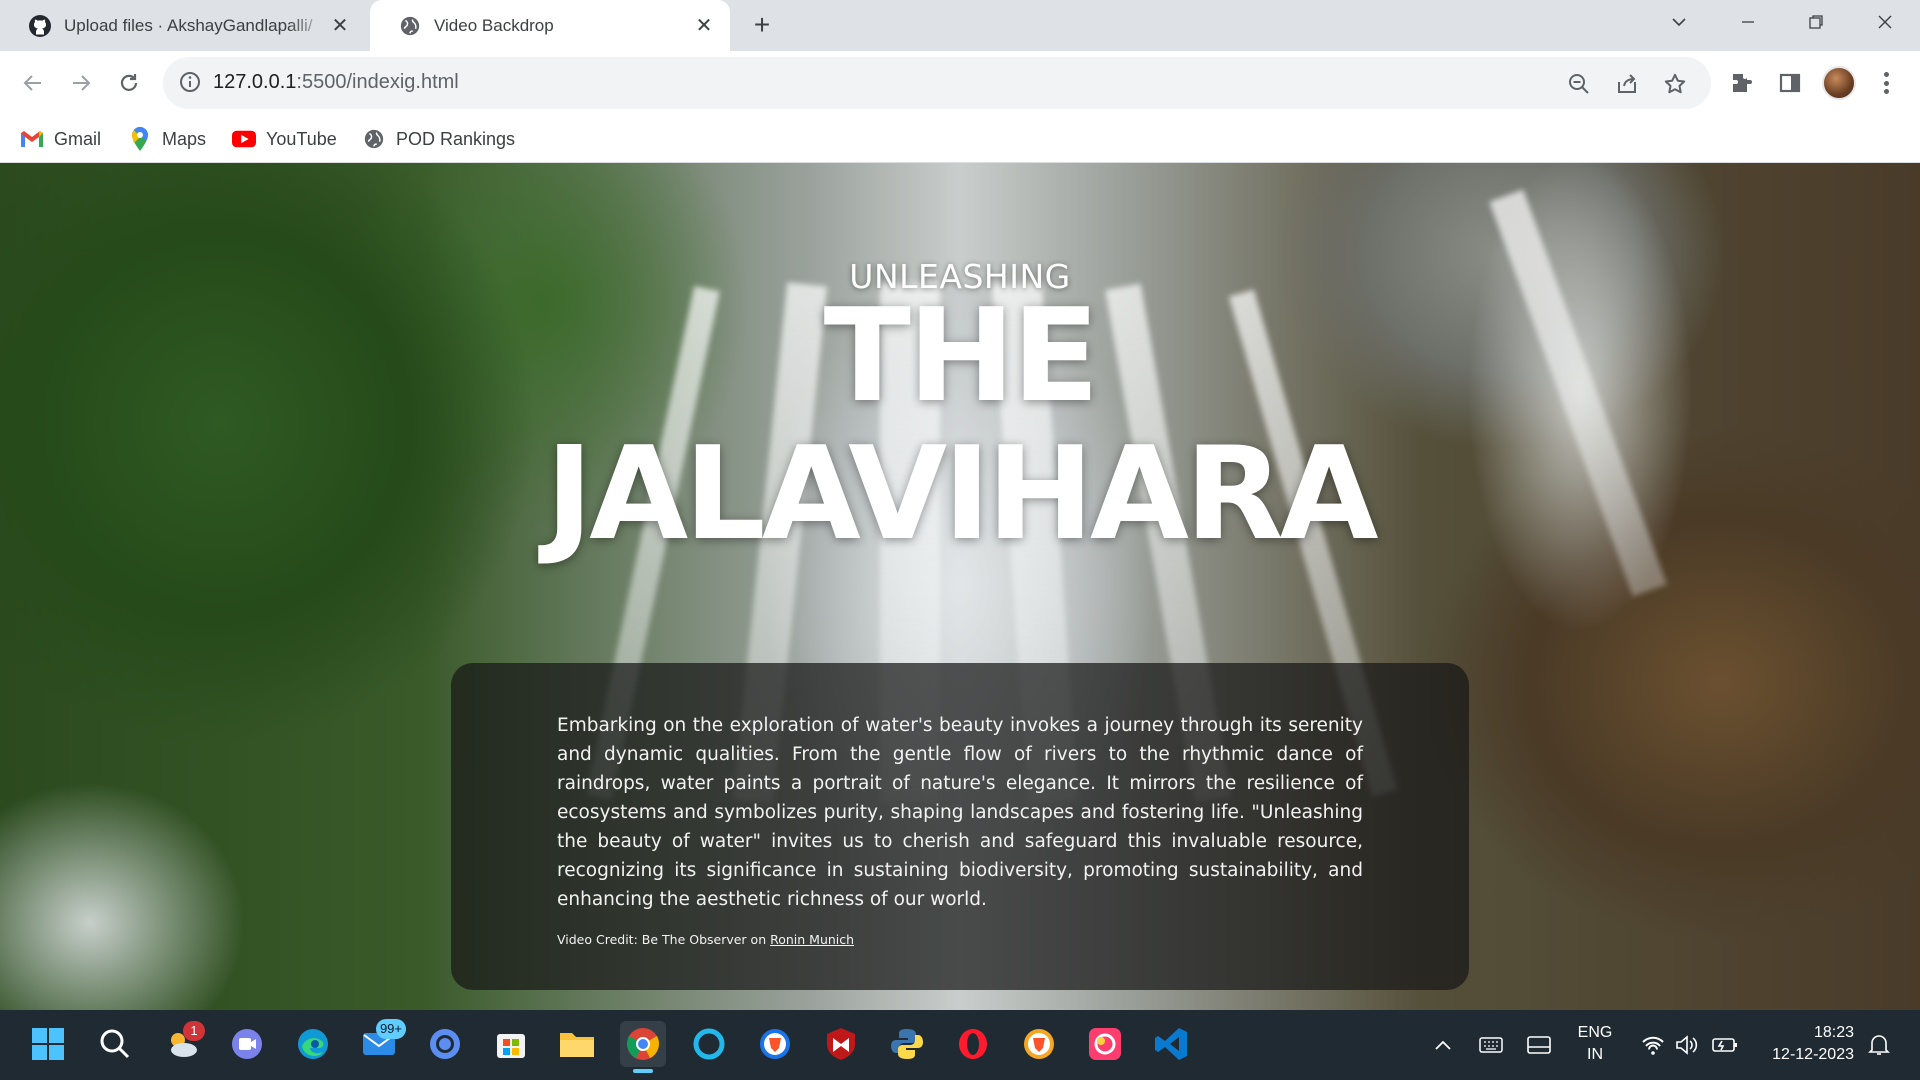  I want to click on bookmark-gmail: Gmail, so click(60, 139).